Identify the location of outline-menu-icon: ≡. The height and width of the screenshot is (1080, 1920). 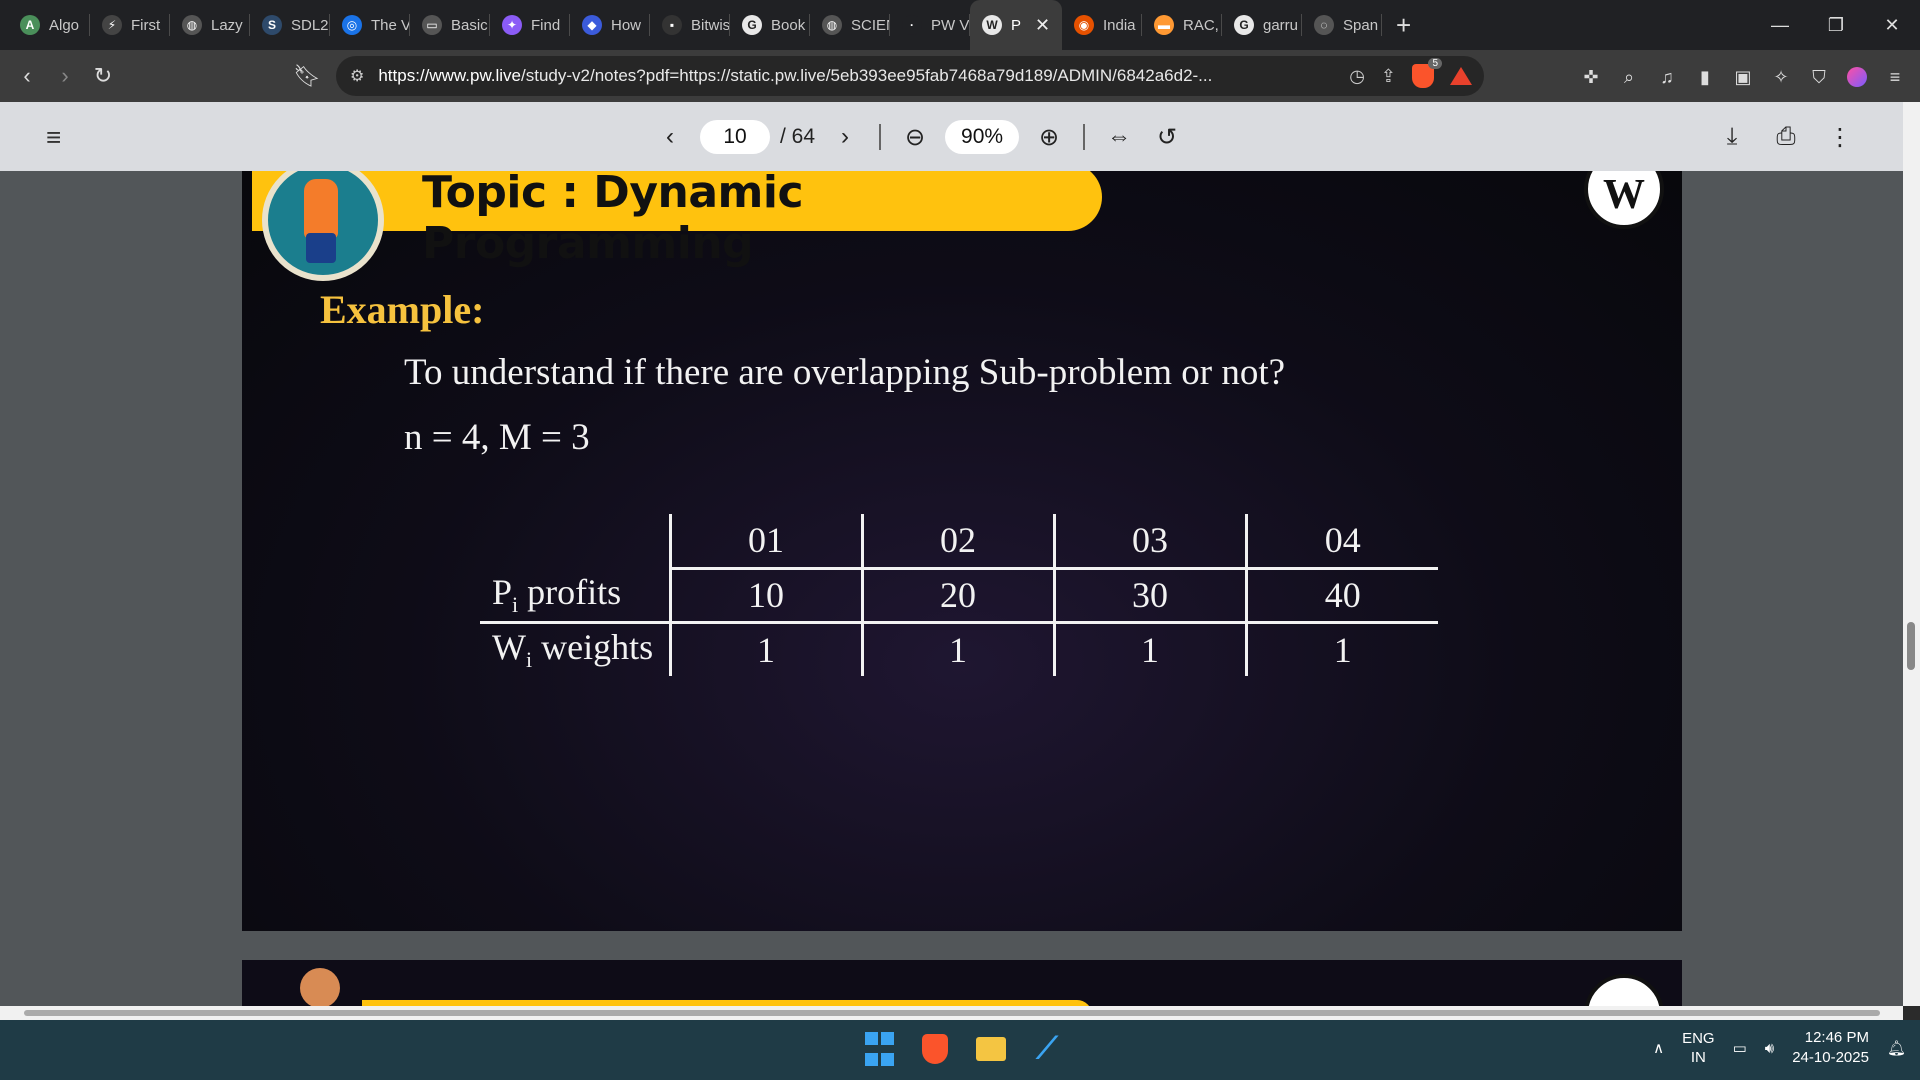
(53, 137).